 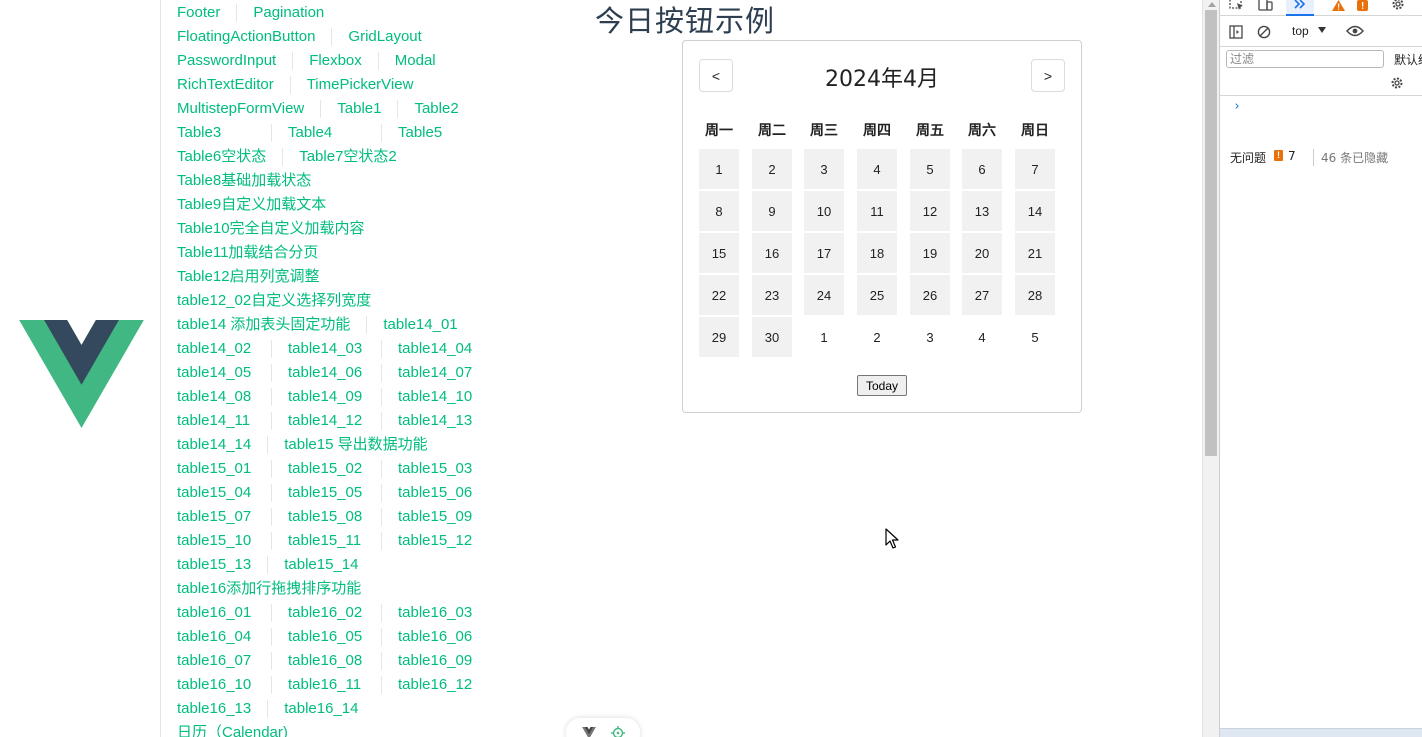 I want to click on calendar-day-next-month: 2, so click(x=877, y=337).